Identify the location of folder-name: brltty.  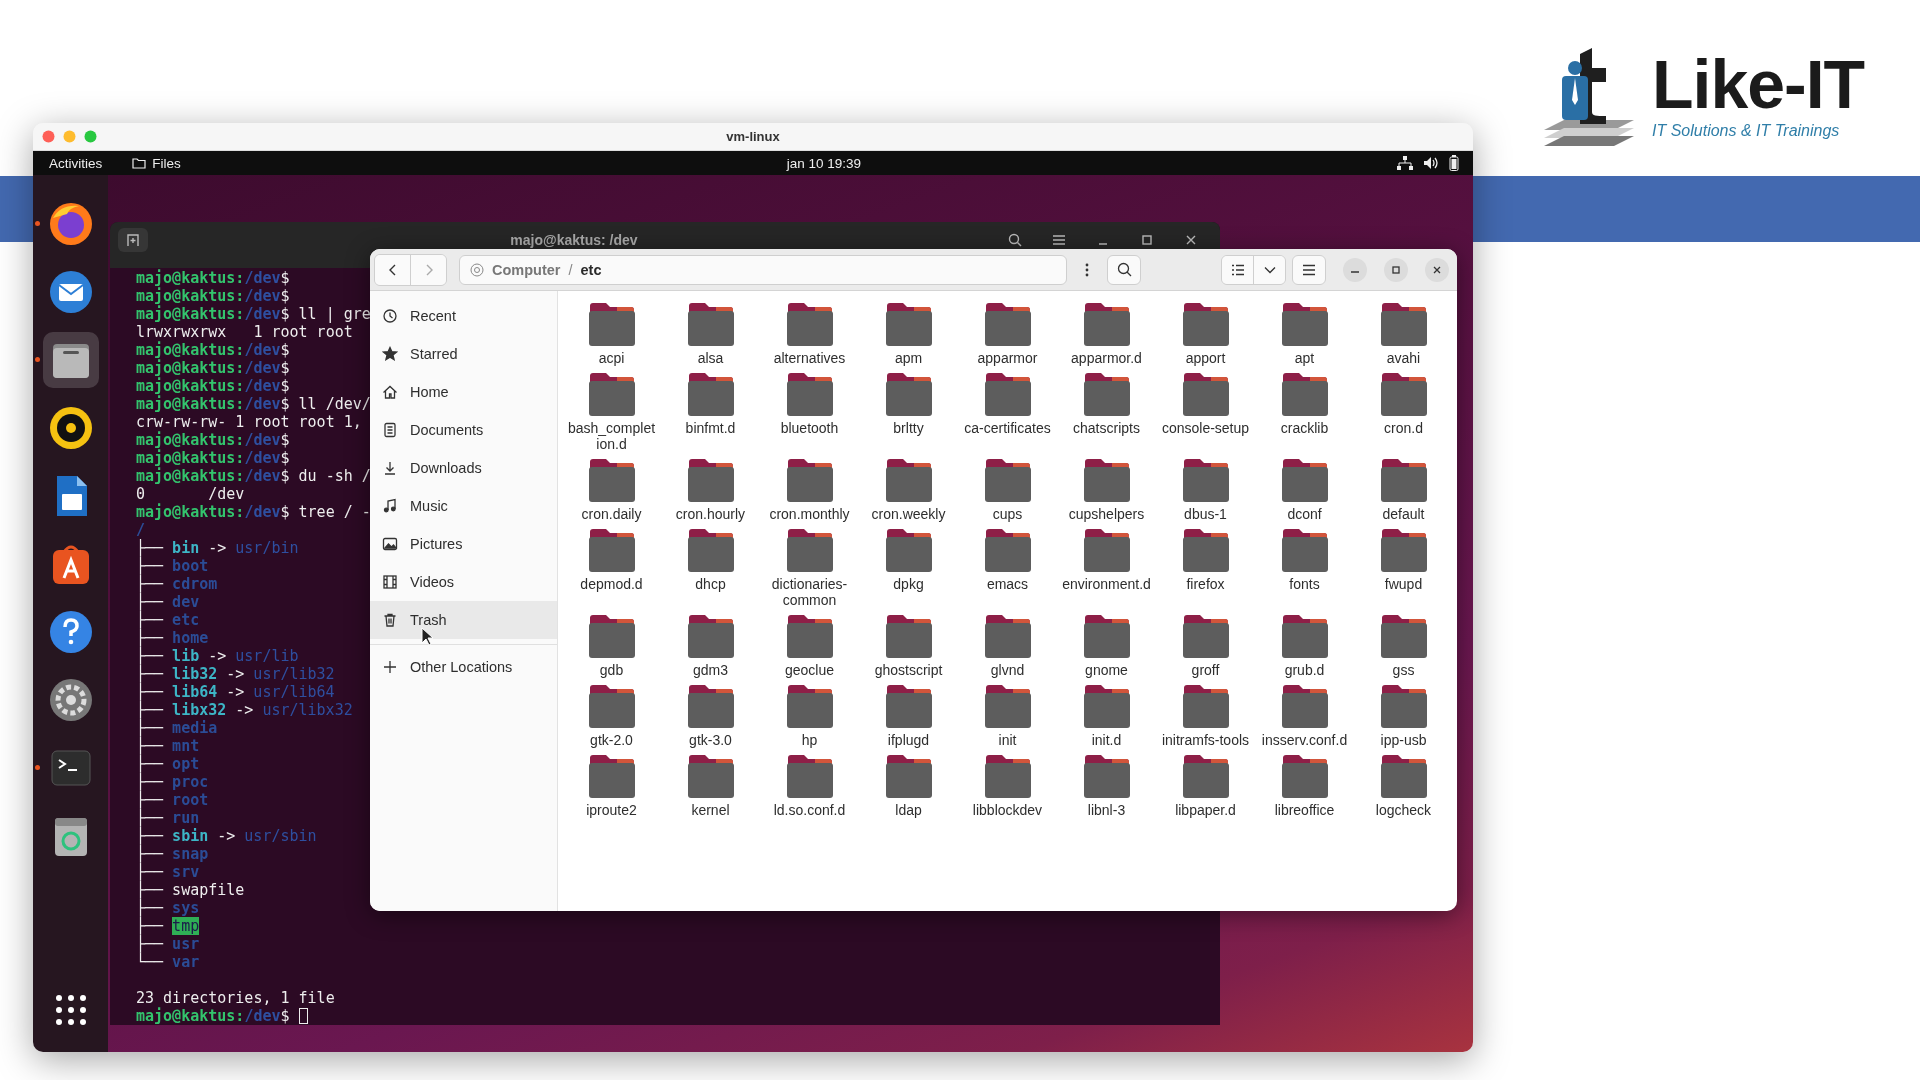
(908, 428).